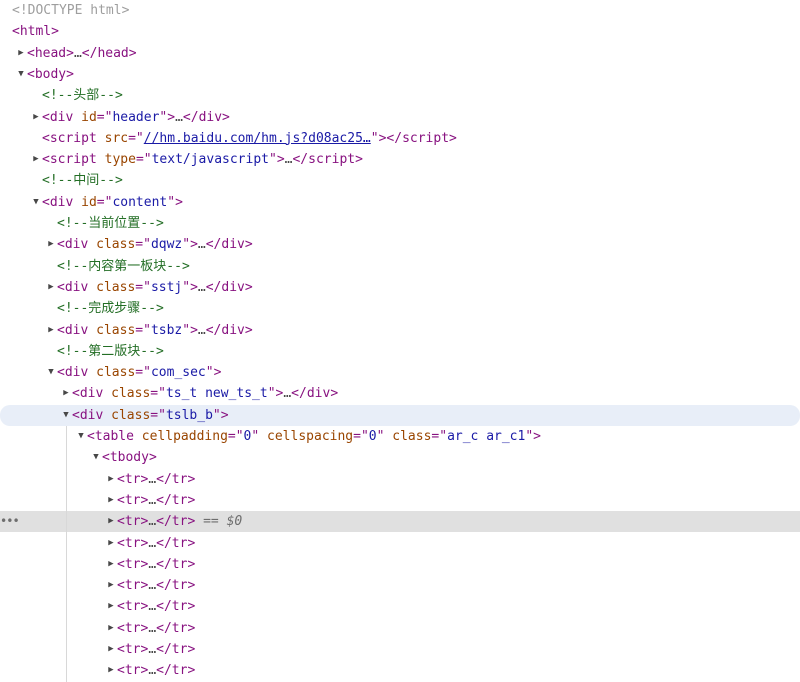  Describe the element at coordinates (400, 415) in the screenshot. I see `dom-node-row: ▼ <div class="tslb_b">` at that location.